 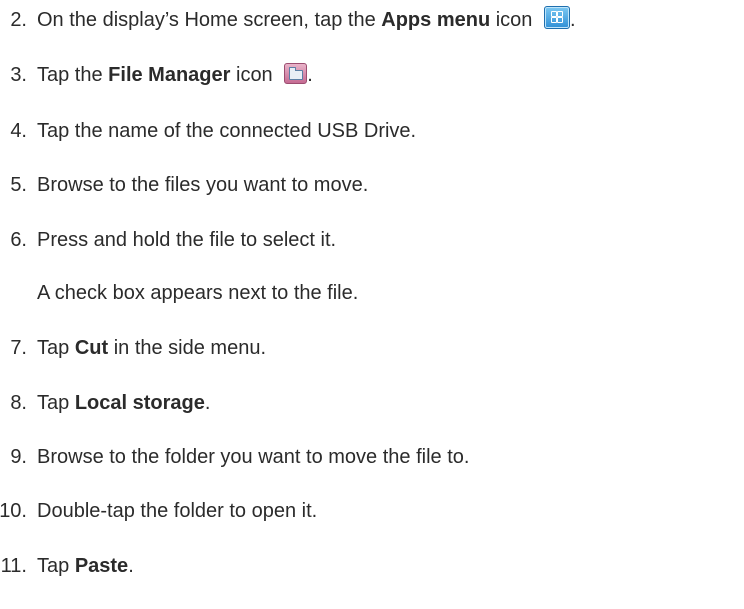 I want to click on step-text: Double-tap the folder to open it., so click(x=177, y=511).